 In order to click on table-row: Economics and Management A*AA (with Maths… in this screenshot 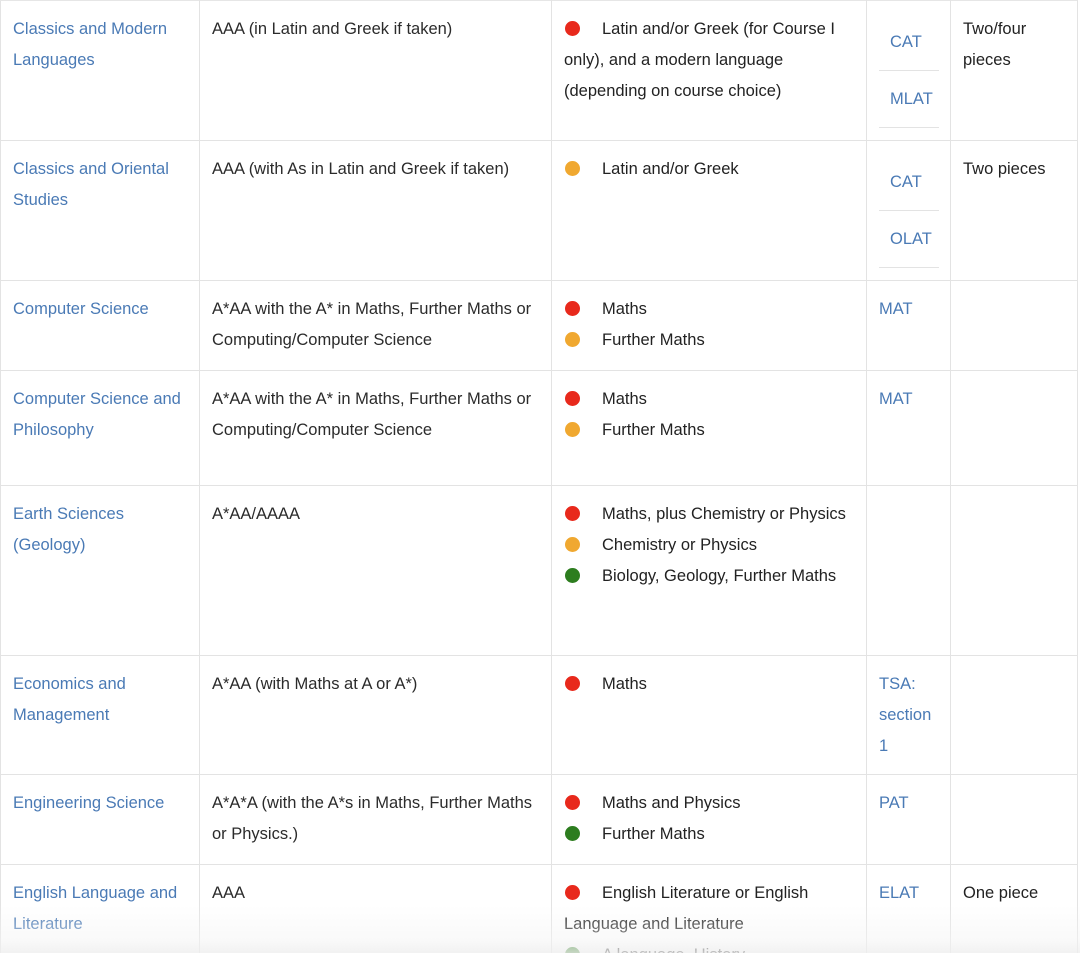, I will do `click(539, 715)`.